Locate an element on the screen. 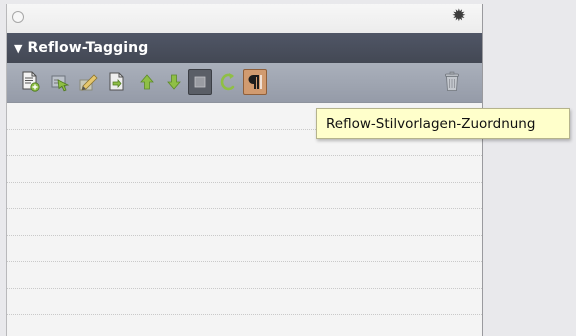 This screenshot has width=576, height=336. edit-tag-icon is located at coordinates (88, 82).